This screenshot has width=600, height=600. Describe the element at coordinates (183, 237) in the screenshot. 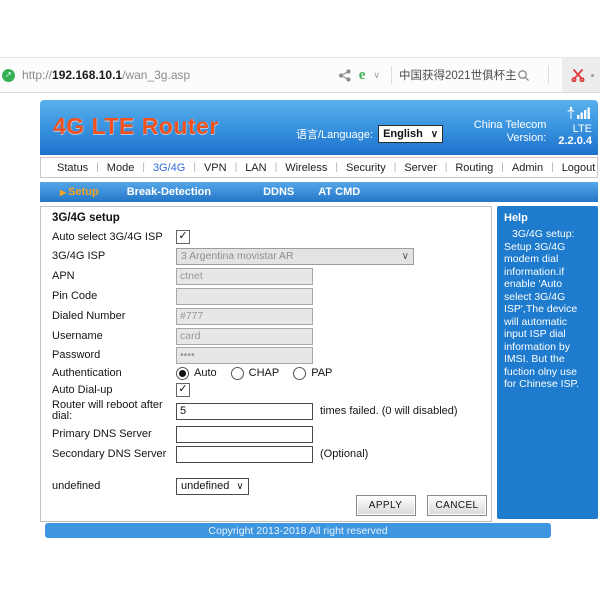

I see `auto-select-isp-checkbox: ✓` at that location.